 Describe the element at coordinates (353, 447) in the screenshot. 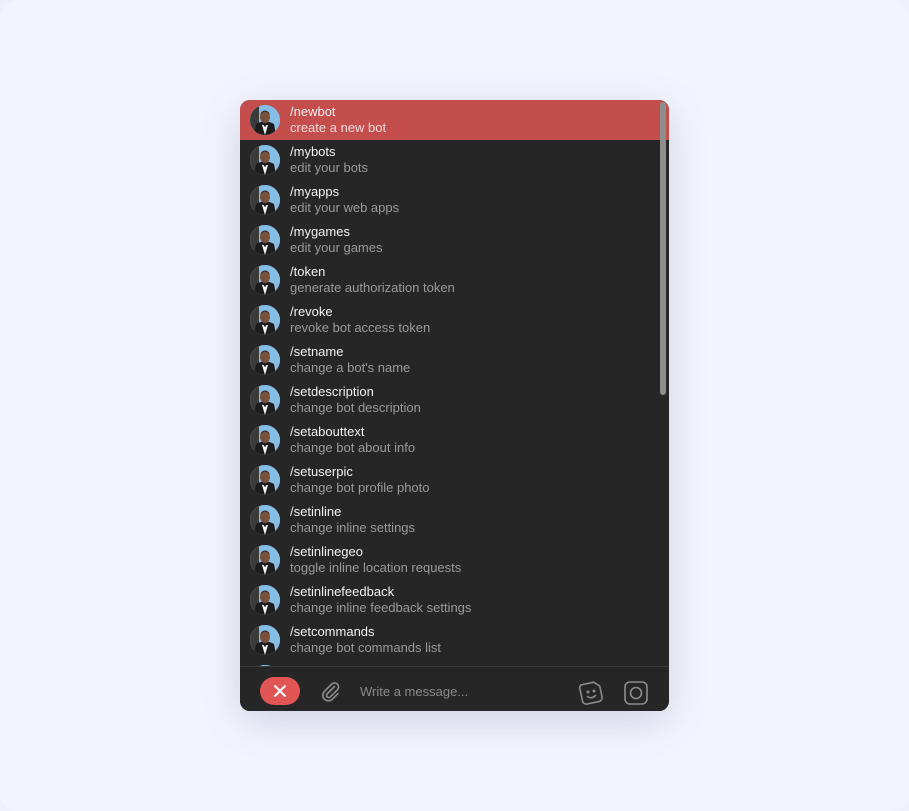

I see `command-description: change bot about info` at that location.